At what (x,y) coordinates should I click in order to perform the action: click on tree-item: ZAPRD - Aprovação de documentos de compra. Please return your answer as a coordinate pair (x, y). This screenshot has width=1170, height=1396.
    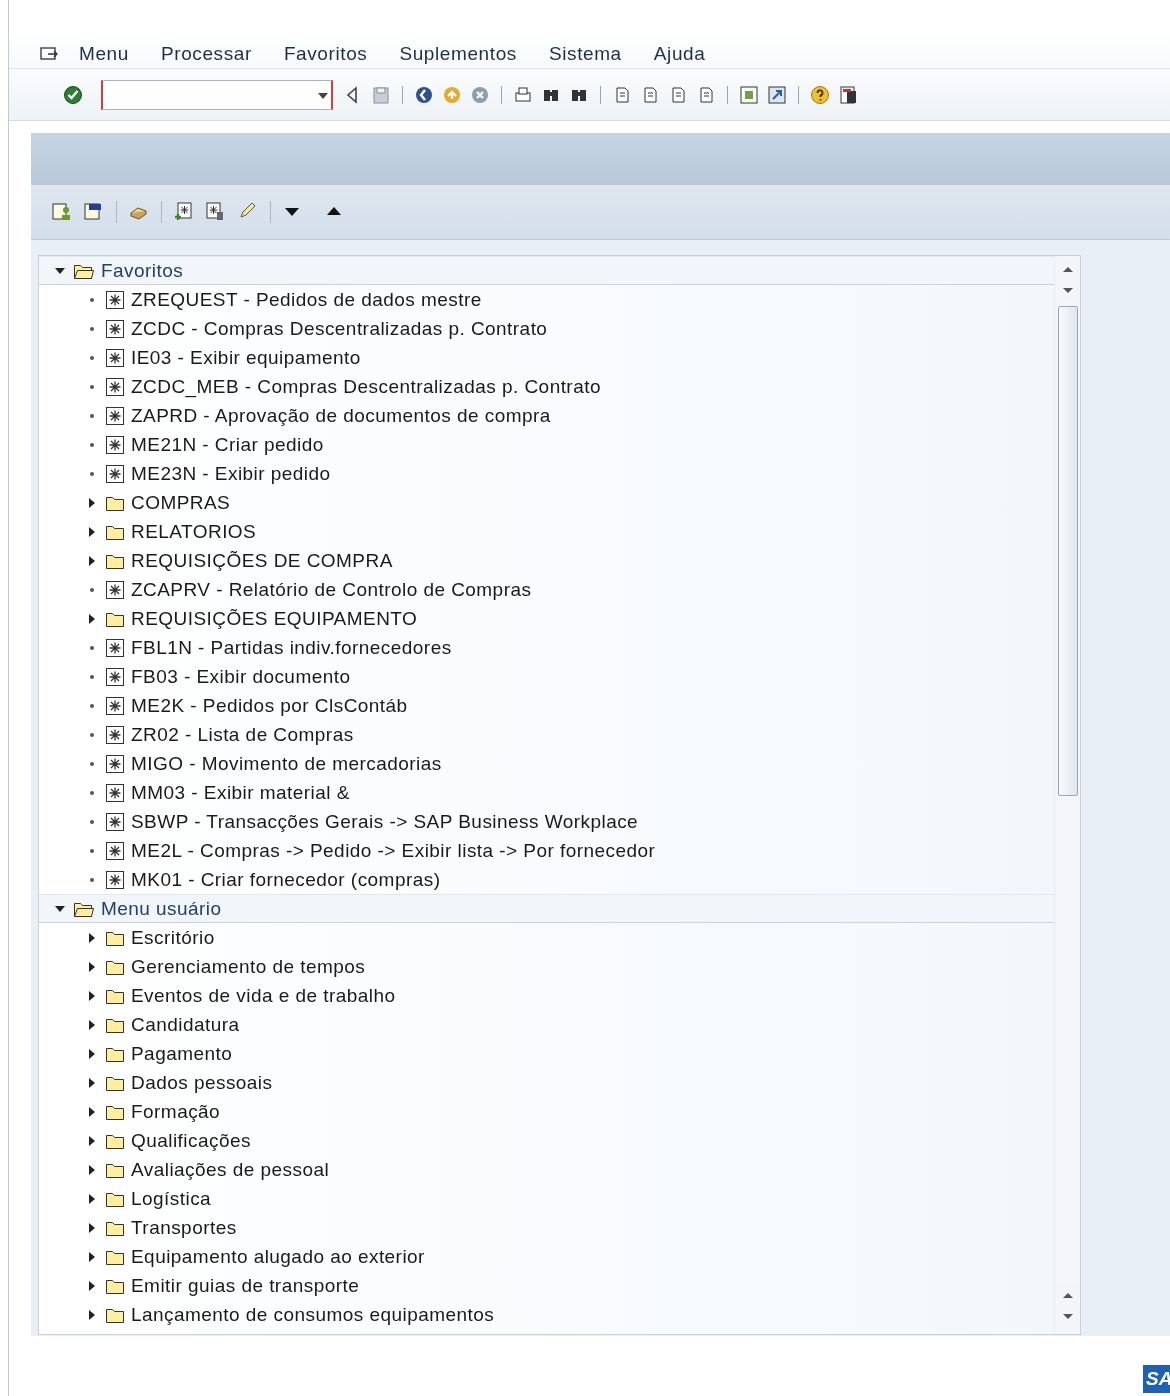
    Looking at the image, I should click on (341, 415).